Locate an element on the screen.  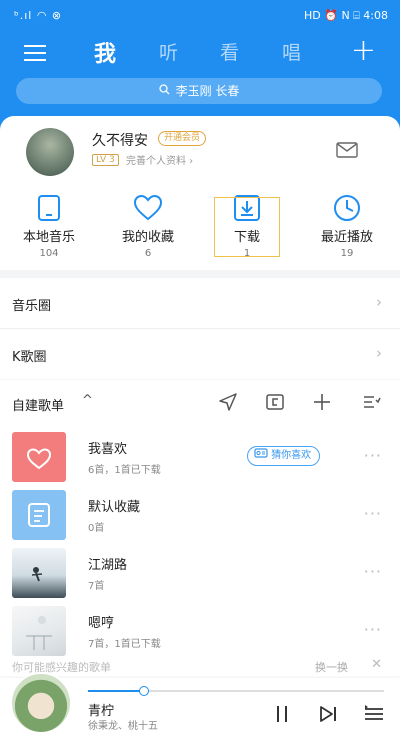
shortcut-local-music: 本地音乐 104 is located at coordinates (49, 226).